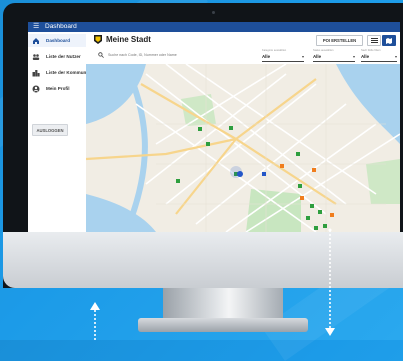  Describe the element at coordinates (330, 230) in the screenshot. I see `arrow-origin-dot` at that location.